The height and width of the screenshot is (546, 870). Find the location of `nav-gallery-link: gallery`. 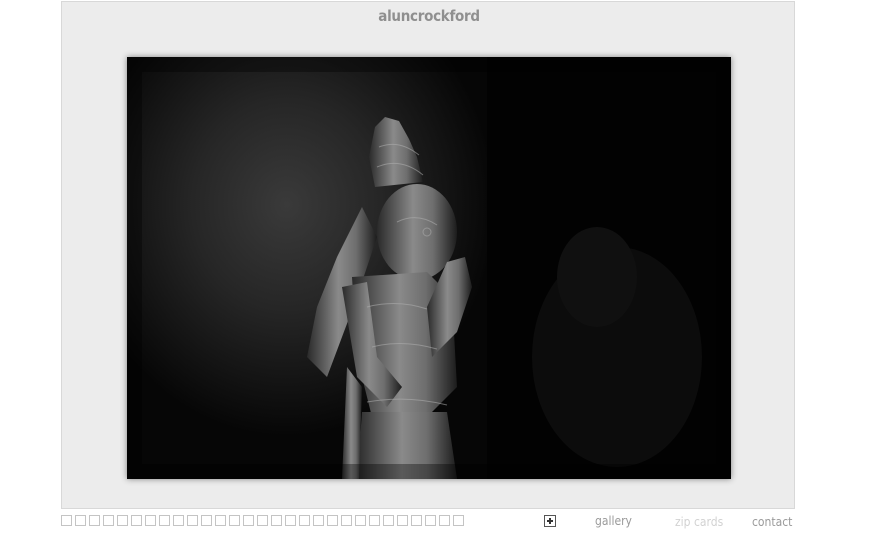

nav-gallery-link: gallery is located at coordinates (613, 521).